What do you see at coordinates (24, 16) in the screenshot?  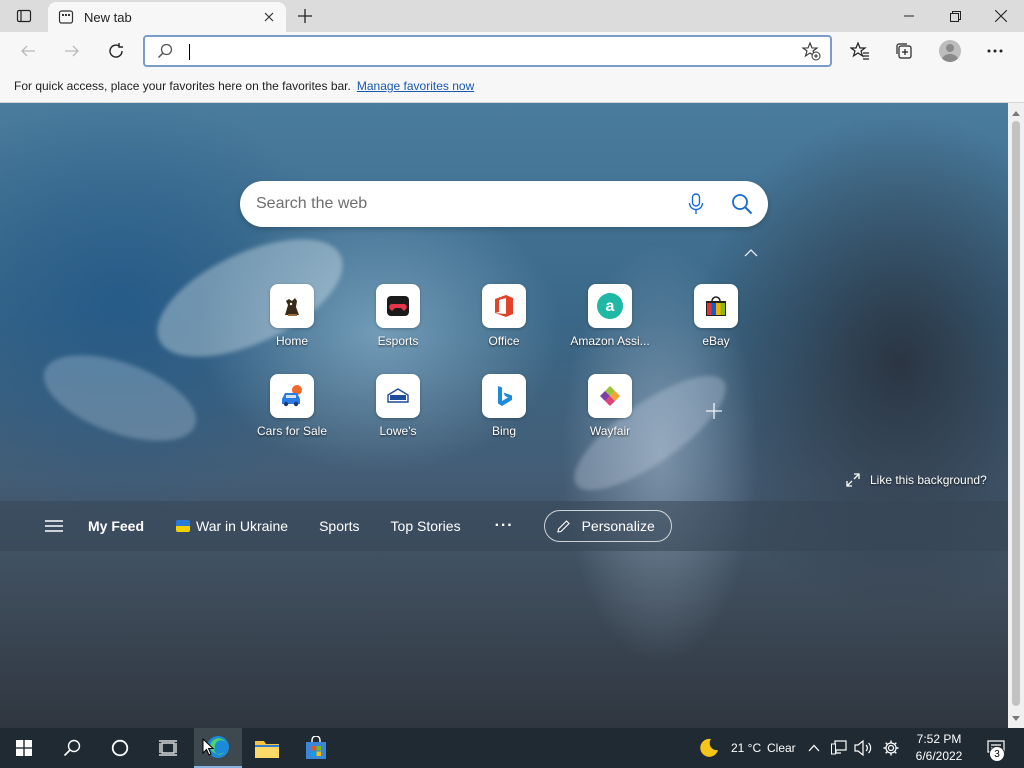 I see `tab-actions-button` at bounding box center [24, 16].